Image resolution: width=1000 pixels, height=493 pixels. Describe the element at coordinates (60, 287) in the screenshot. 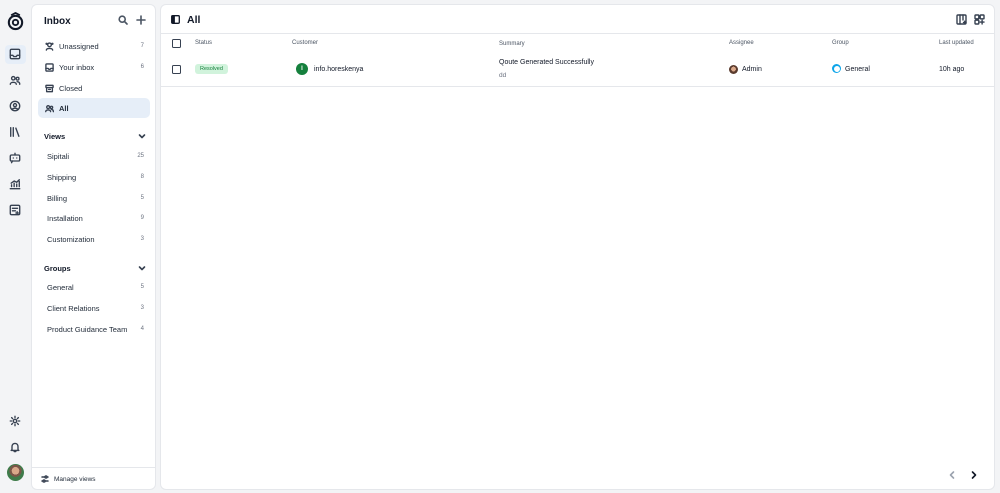

I see `group-label: General` at that location.